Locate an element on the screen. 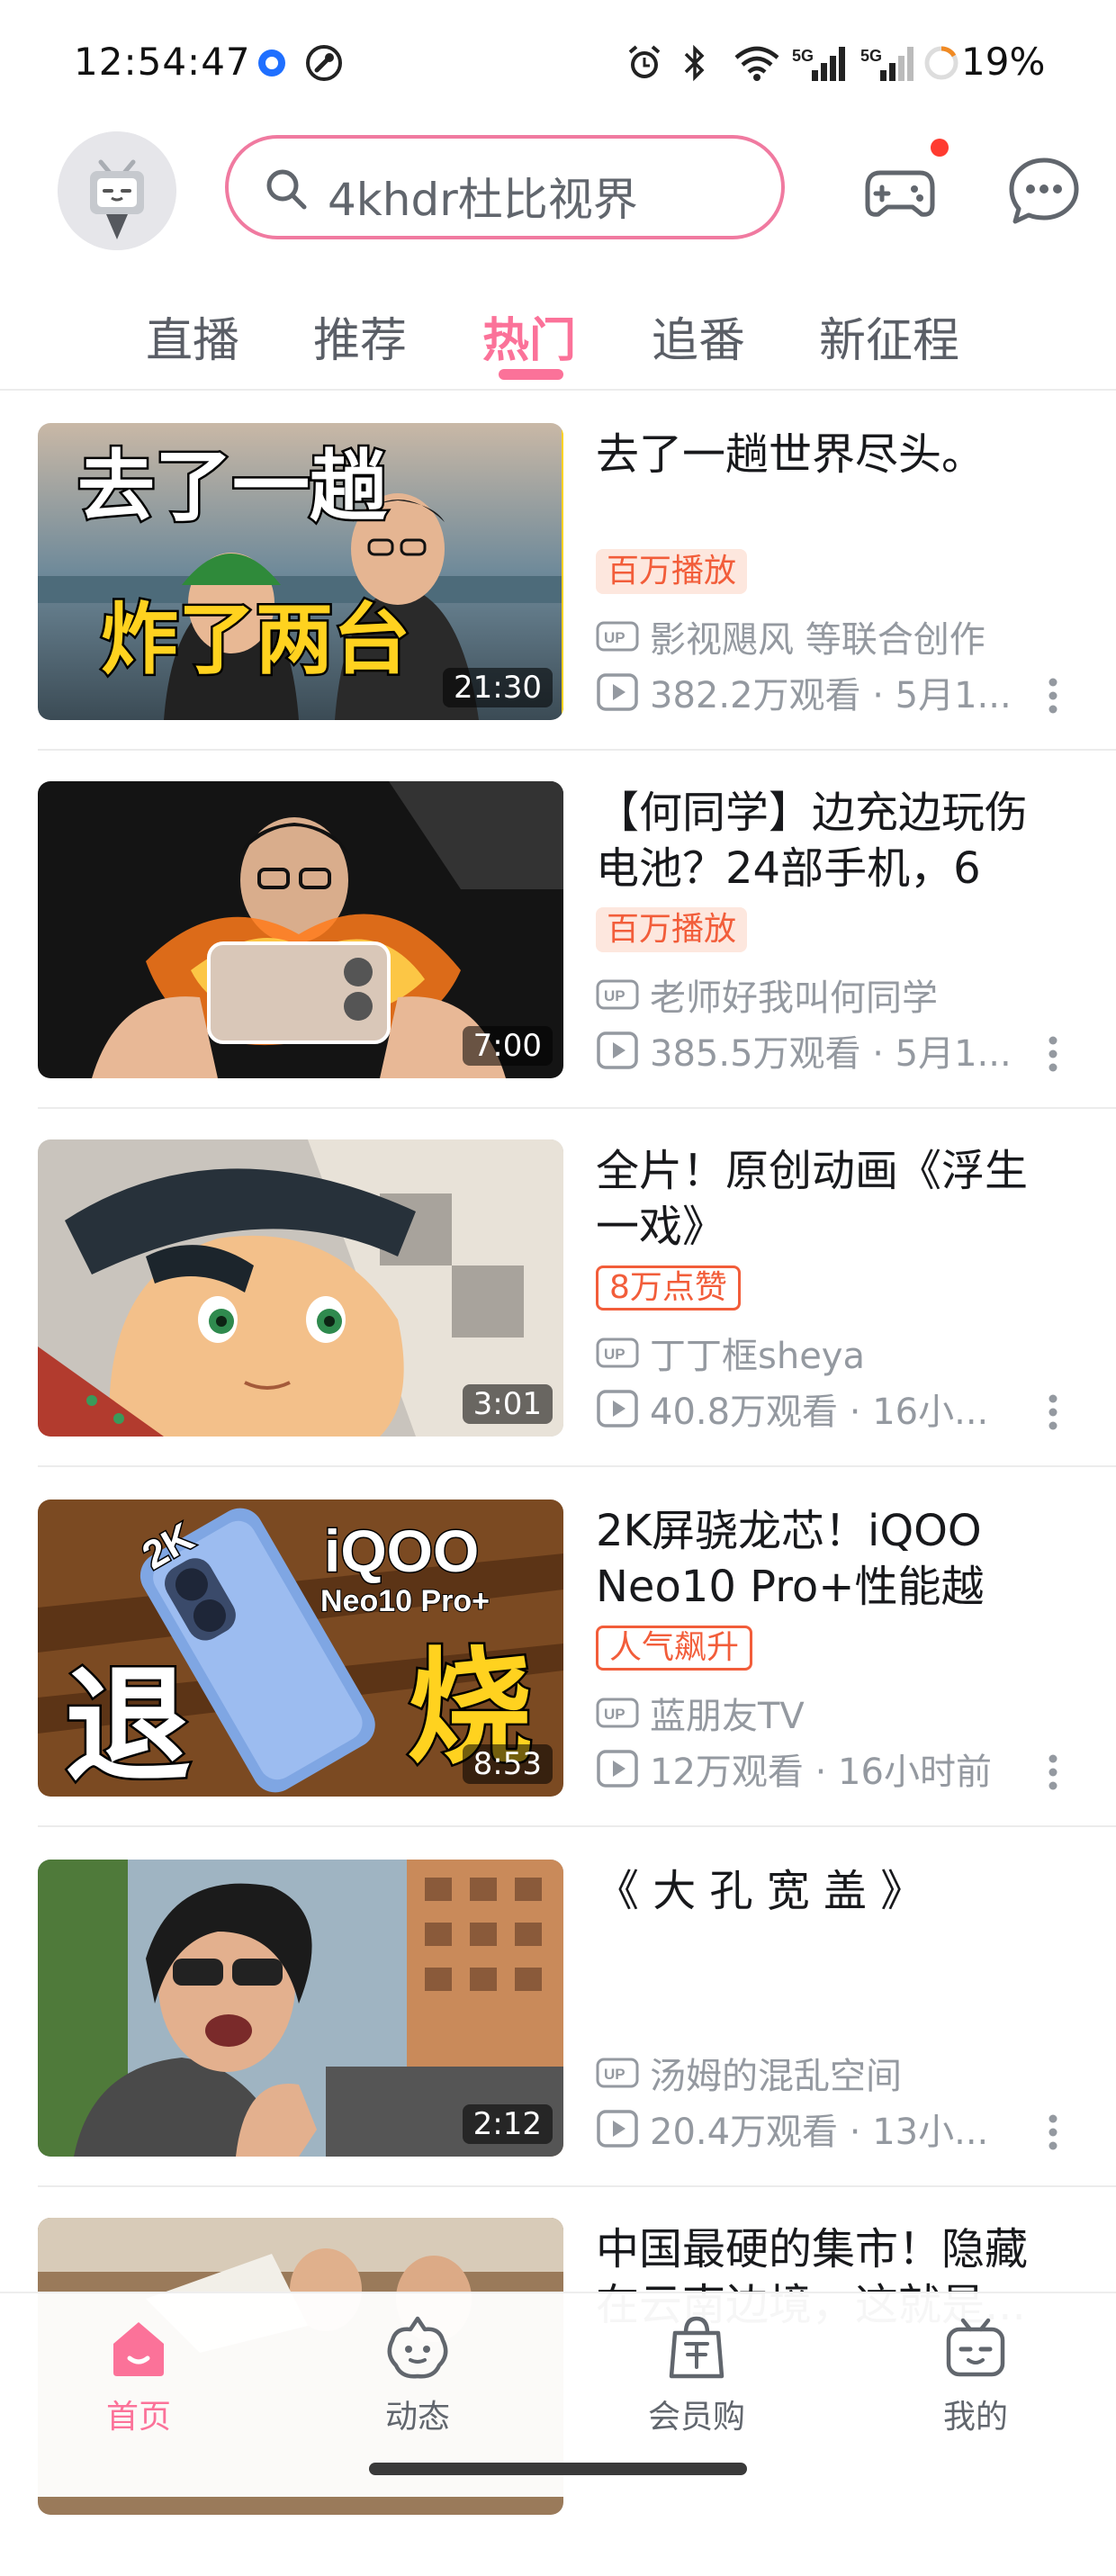  svg-text: Neo10 Pro+ is located at coordinates (405, 1601).